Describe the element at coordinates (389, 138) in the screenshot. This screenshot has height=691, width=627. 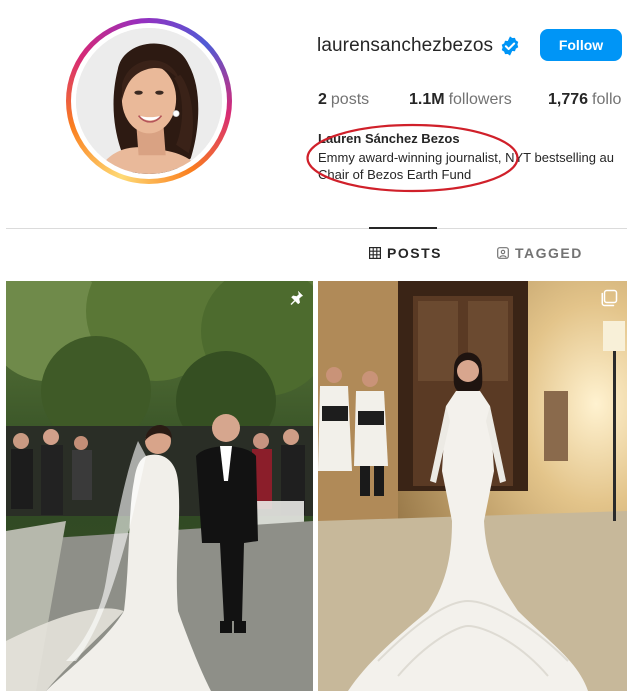
I see `profile-full-name: Lauren Sánchez Bezos` at that location.